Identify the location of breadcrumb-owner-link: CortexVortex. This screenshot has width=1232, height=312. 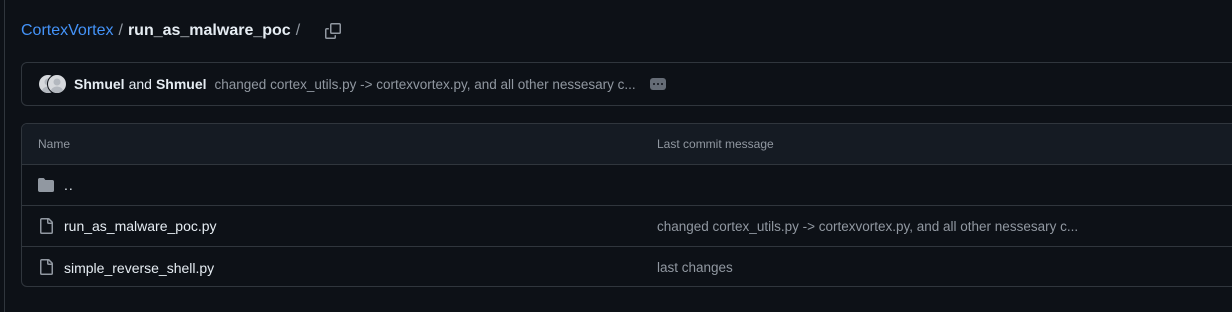
(67, 31).